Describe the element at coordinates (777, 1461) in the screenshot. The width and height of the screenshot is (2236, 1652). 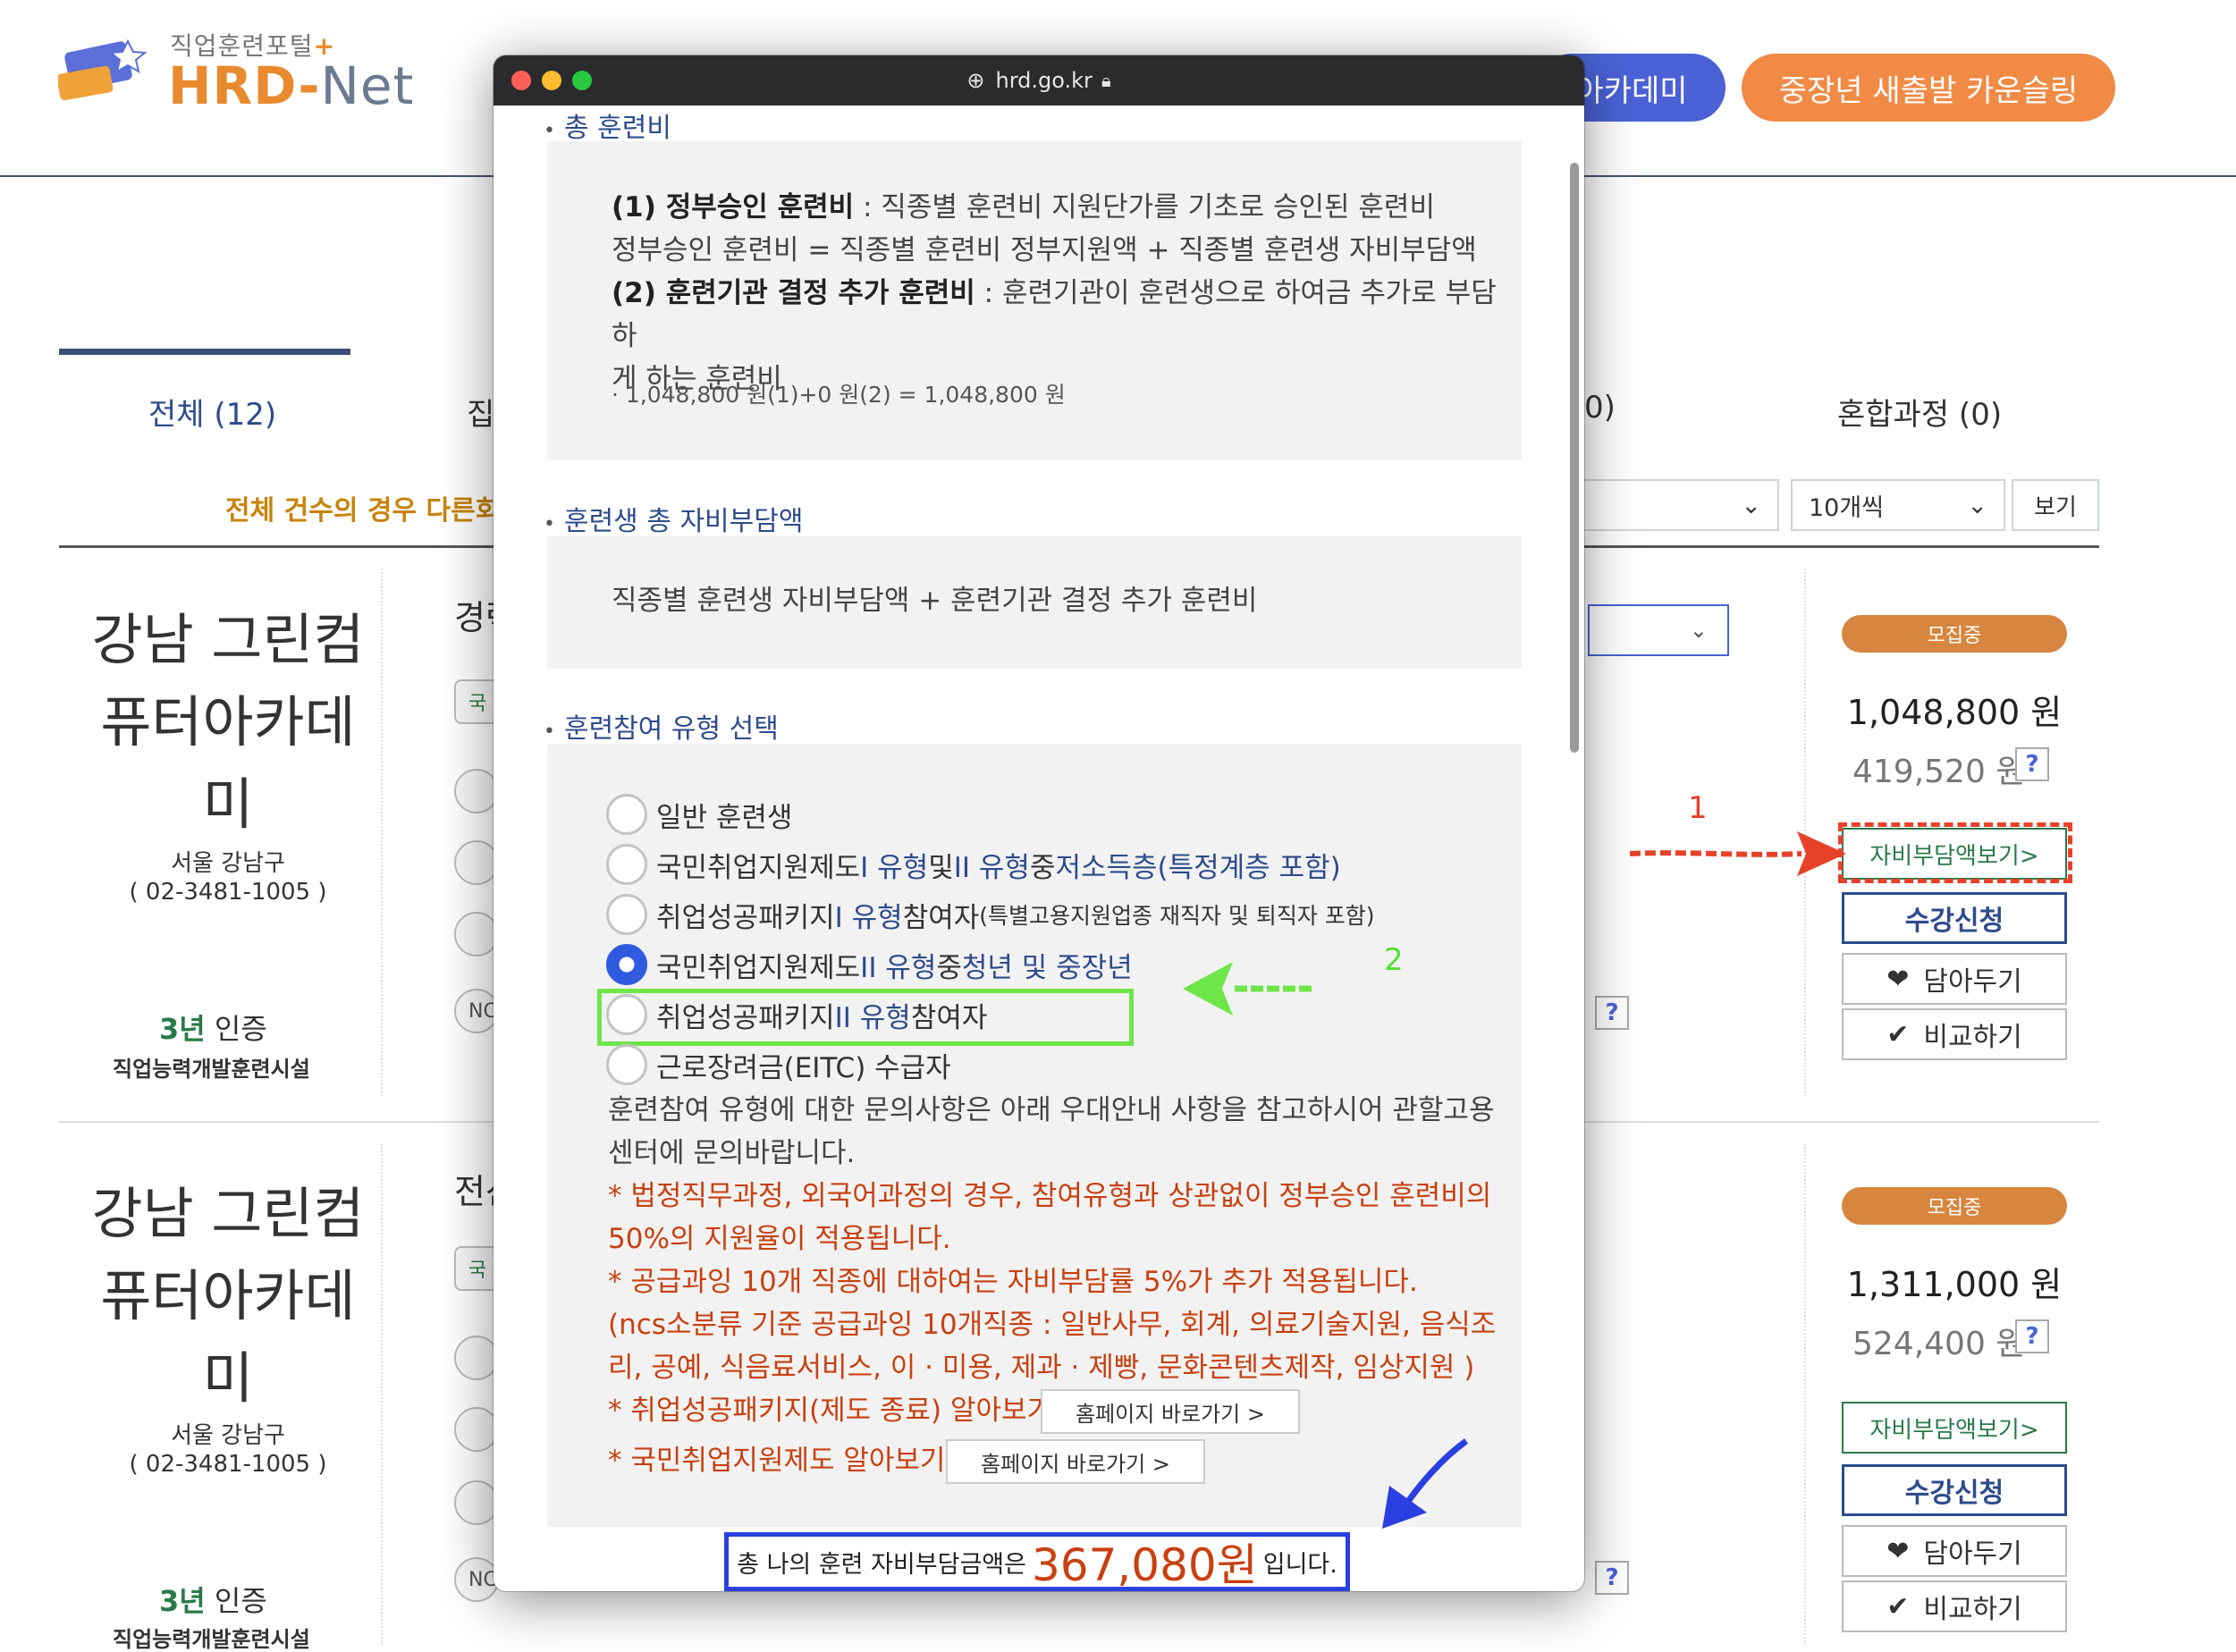
I see `national-info-label: * 국민취업지원제도 알아보기` at that location.